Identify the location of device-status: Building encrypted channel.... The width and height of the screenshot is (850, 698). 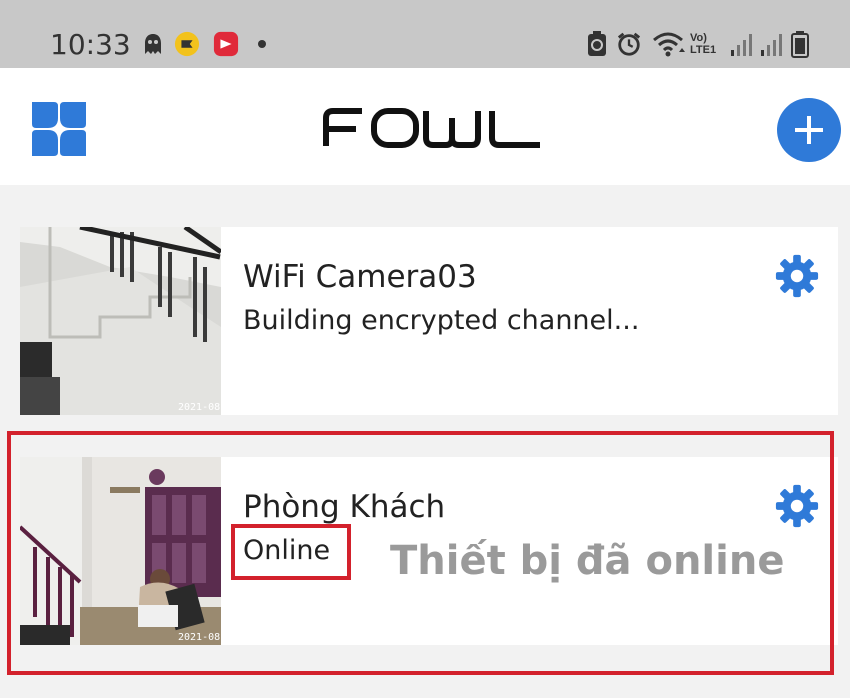
(441, 320).